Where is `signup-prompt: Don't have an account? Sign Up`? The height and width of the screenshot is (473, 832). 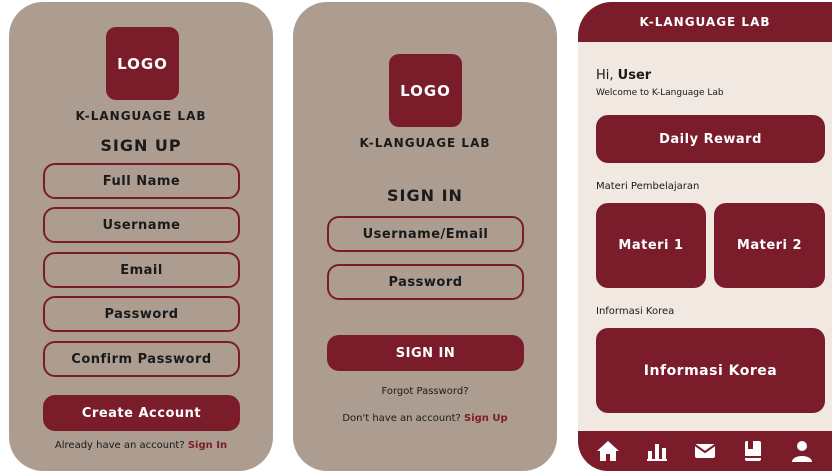
signup-prompt: Don't have an account? Sign Up is located at coordinates (425, 418).